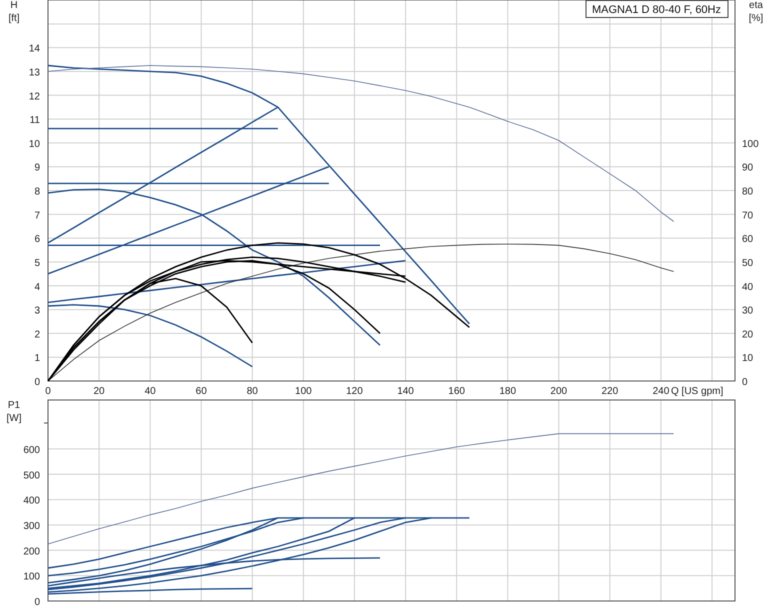  What do you see at coordinates (37, 358) in the screenshot?
I see `tick-label: 1` at bounding box center [37, 358].